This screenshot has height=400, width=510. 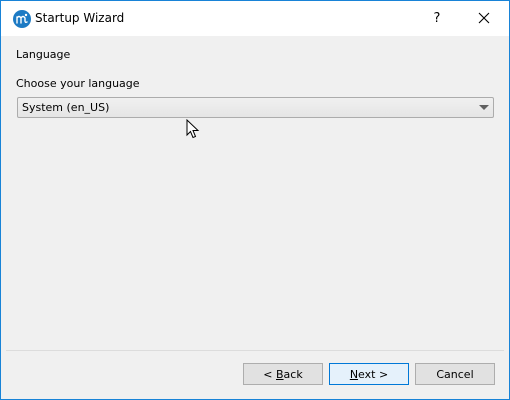 What do you see at coordinates (66, 107) in the screenshot?
I see `language-select-value: System (en_US)` at bounding box center [66, 107].